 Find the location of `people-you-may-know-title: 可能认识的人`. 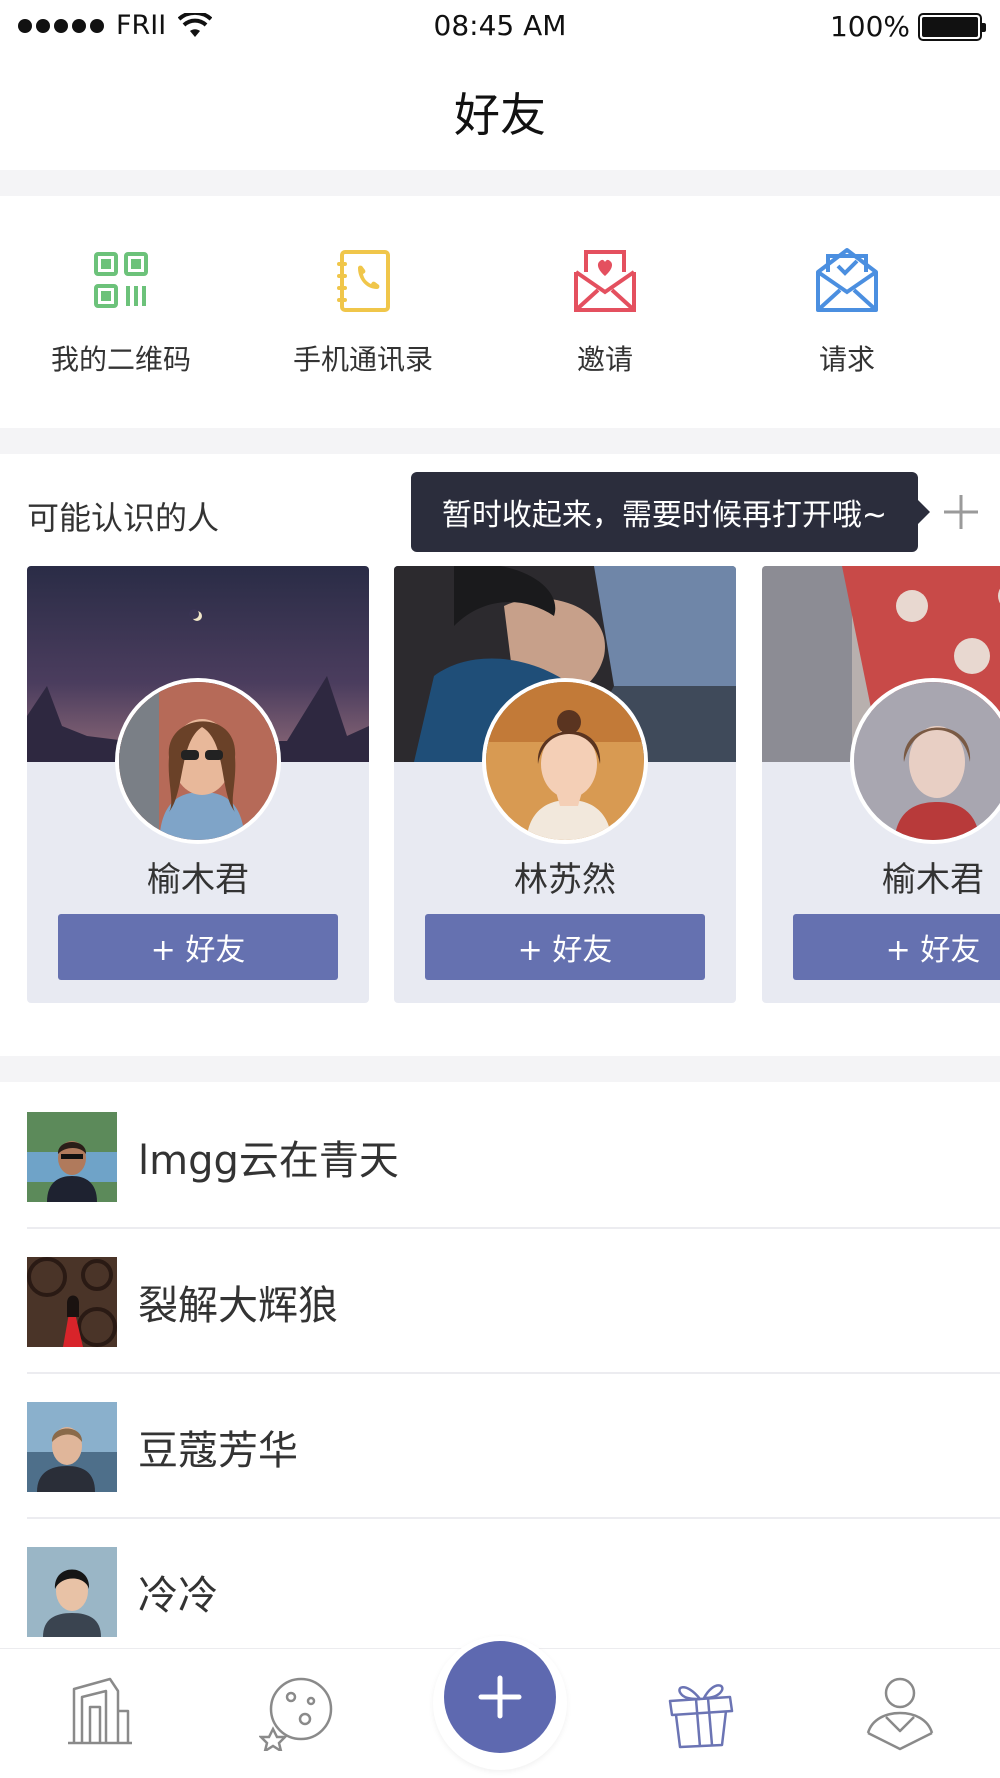

people-you-may-know-title: 可能认识的人 is located at coordinates (123, 518).